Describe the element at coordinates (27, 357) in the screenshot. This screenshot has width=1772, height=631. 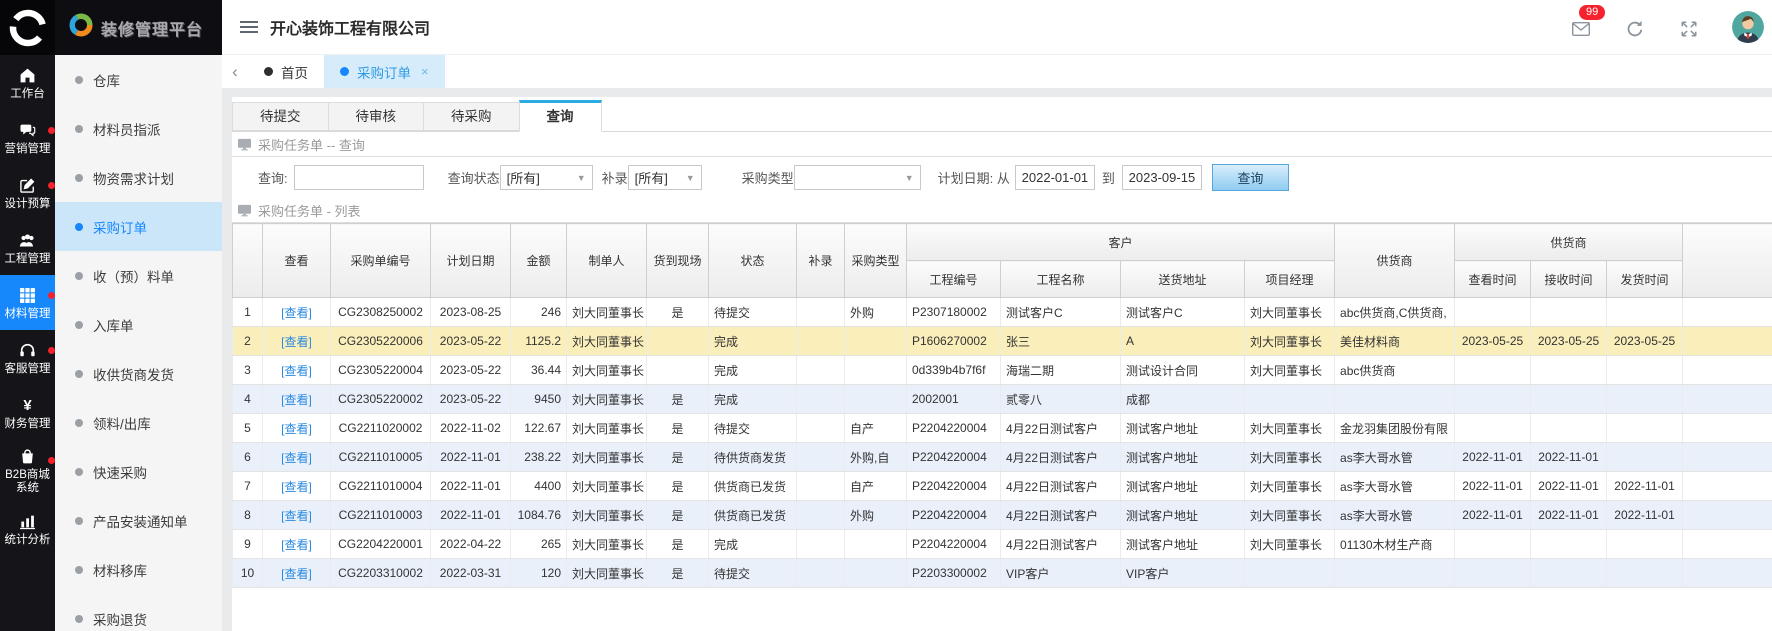
I see `rail-item: 客服管理` at that location.